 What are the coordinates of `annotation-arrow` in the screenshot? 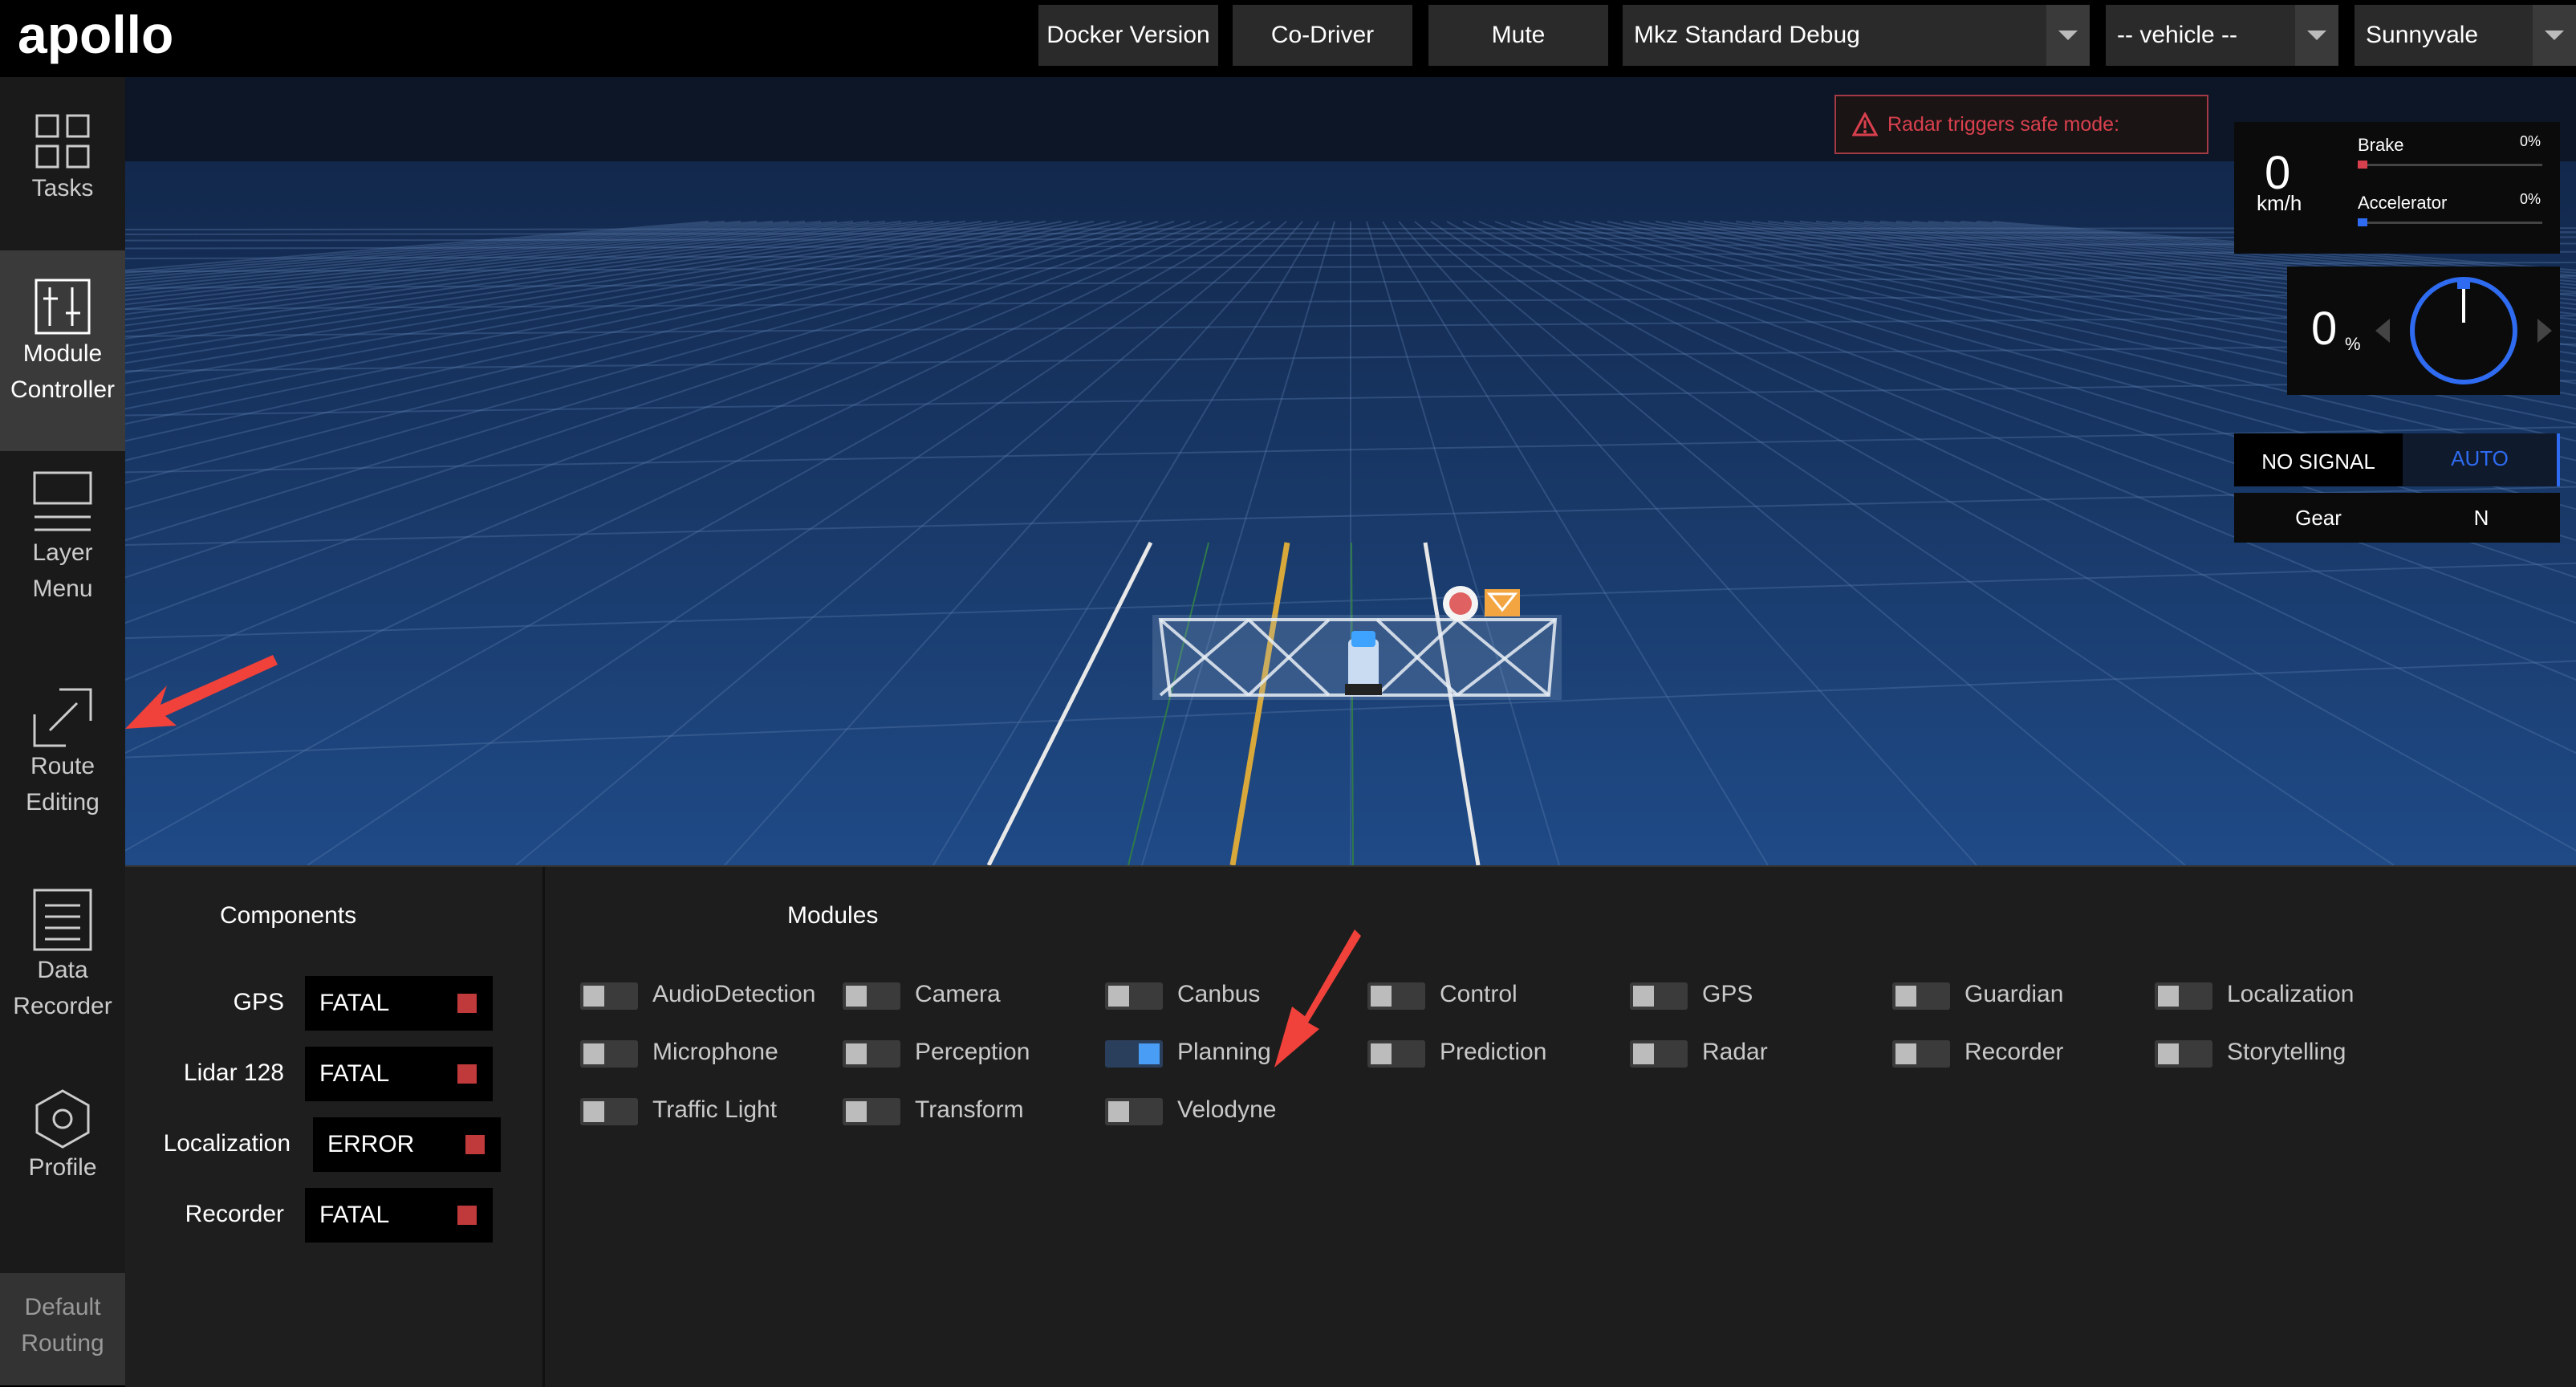 It's located at (201, 692).